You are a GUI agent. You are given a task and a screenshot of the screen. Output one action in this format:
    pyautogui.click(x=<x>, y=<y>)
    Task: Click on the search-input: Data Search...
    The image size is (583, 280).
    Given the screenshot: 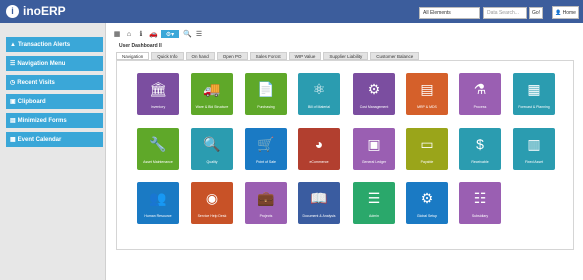 What is the action you would take?
    pyautogui.click(x=505, y=13)
    